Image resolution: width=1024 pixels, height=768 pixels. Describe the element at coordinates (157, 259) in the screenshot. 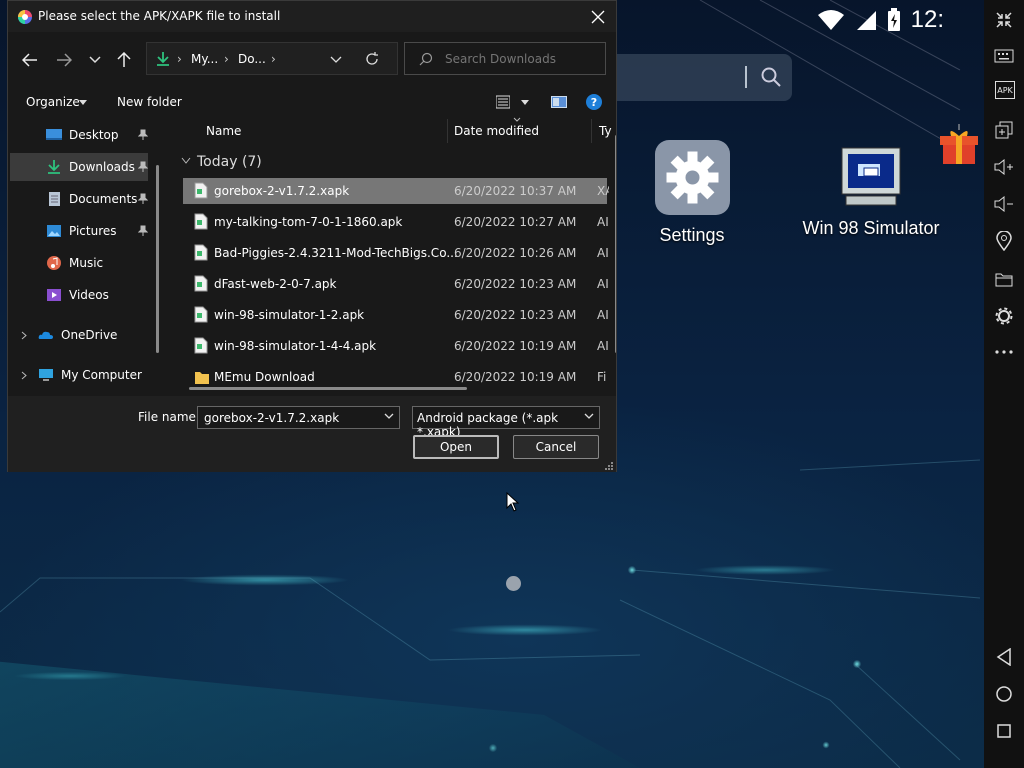

I see `sidebar-scrollbar` at that location.